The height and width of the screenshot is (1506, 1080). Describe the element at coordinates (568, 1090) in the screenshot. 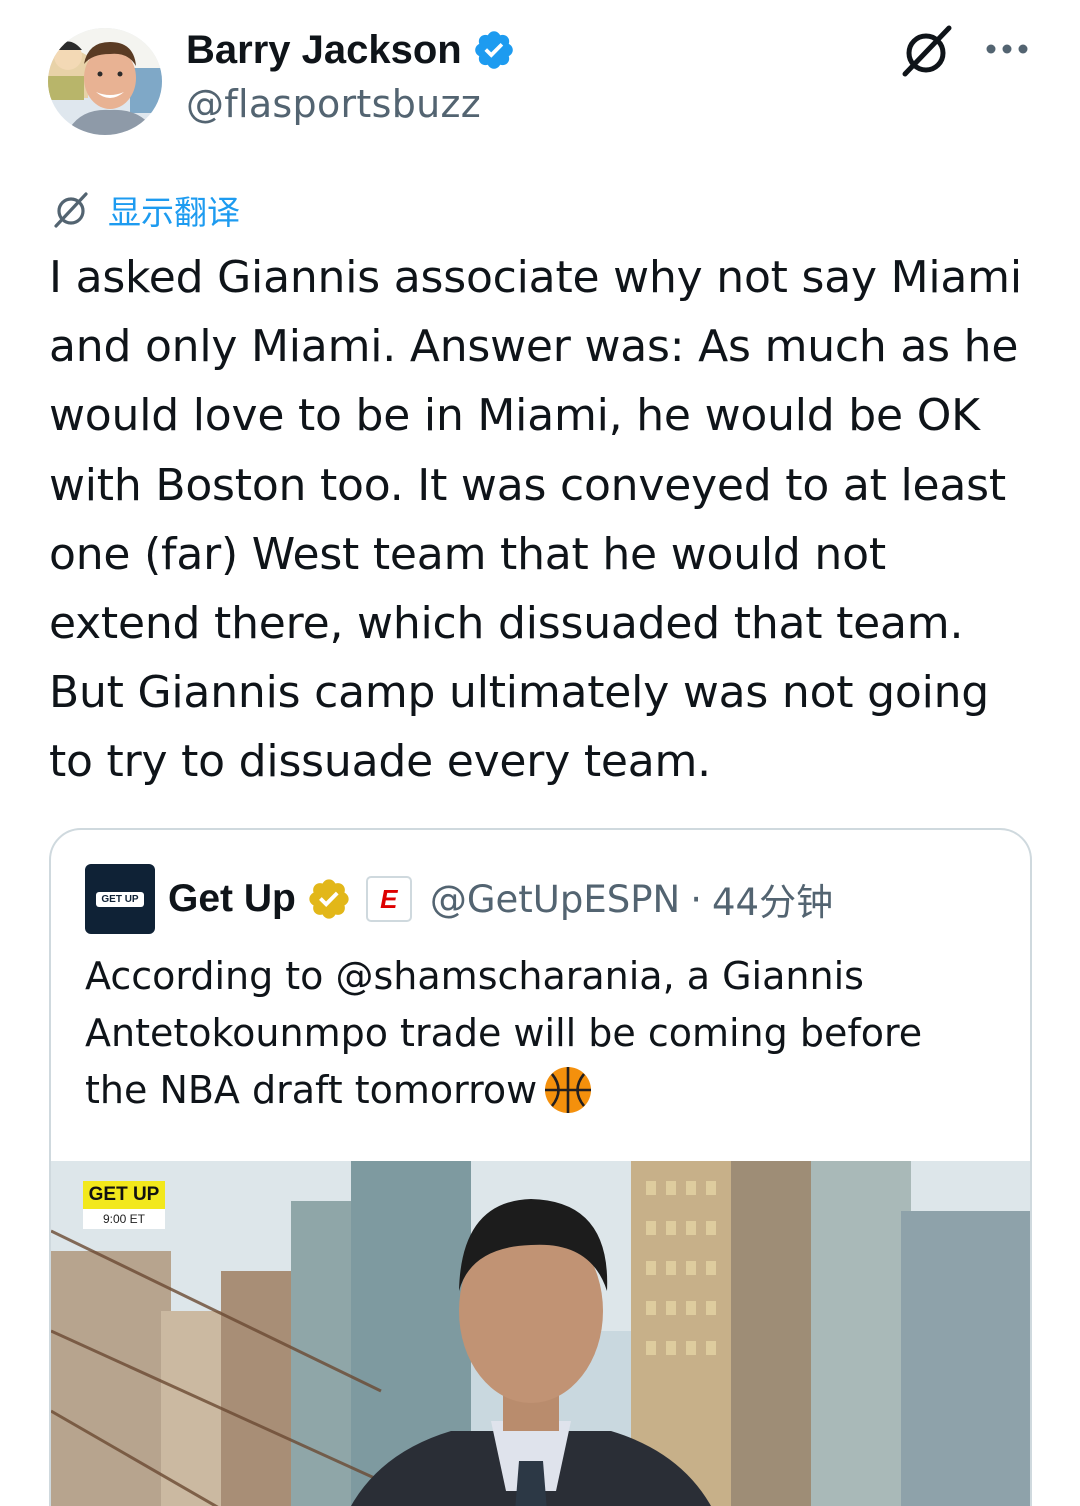

I see `basketball-emoji-icon` at that location.